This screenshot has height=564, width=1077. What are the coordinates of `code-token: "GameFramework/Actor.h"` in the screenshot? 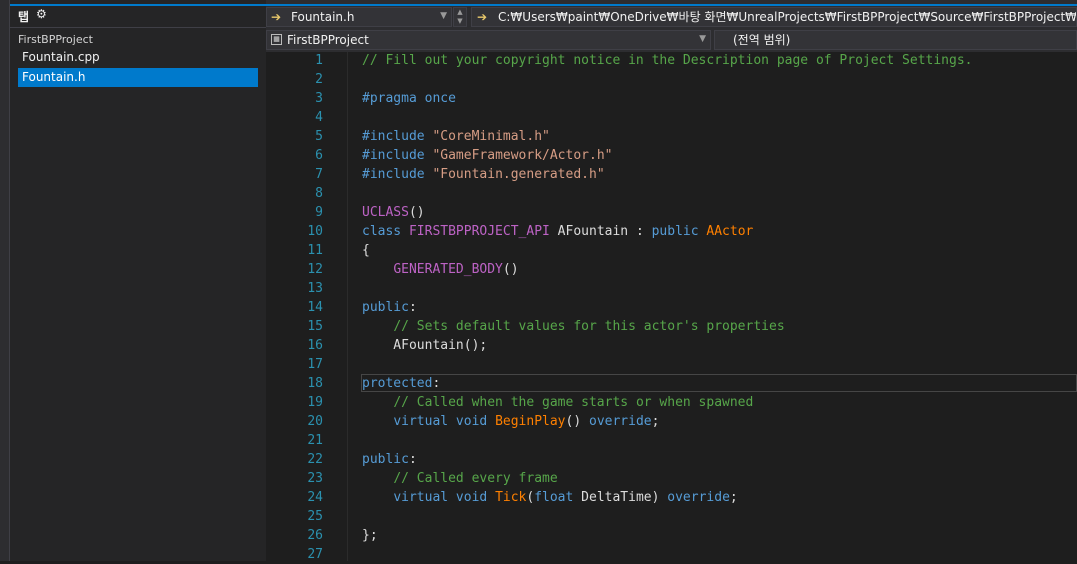 It's located at (522, 155).